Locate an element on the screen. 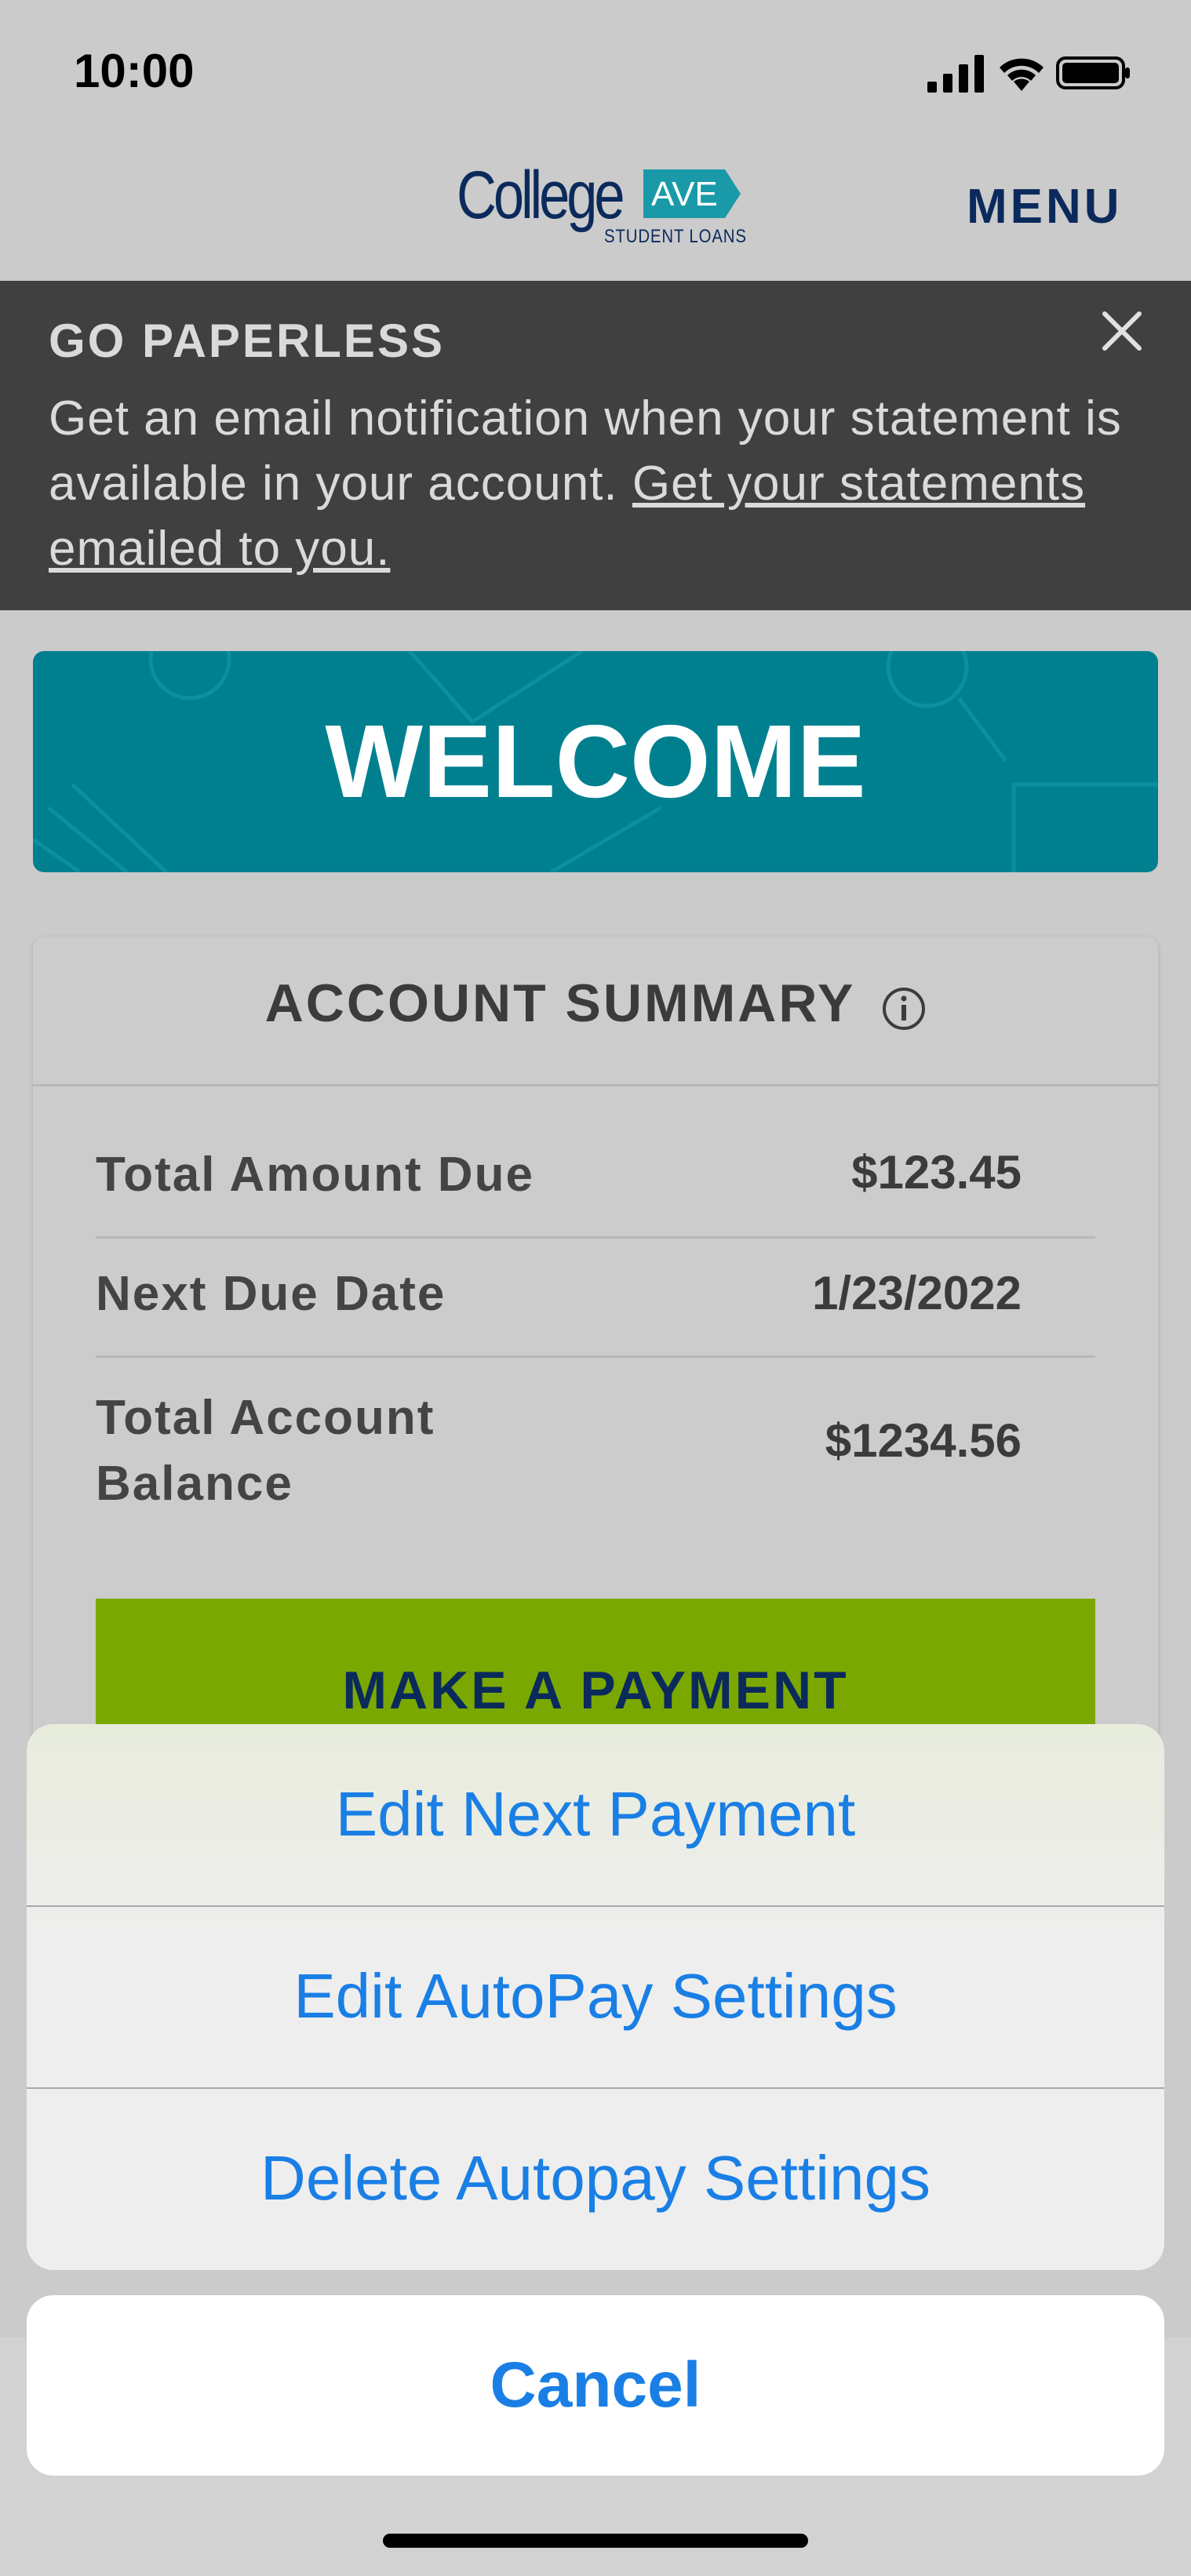  menu-button: MENU is located at coordinates (1045, 207).